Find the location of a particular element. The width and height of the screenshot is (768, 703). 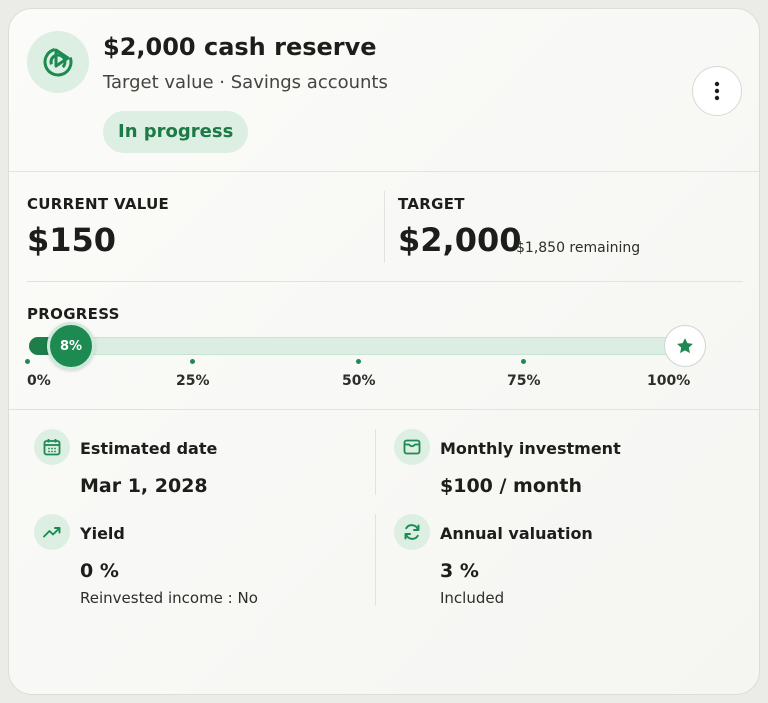

yield-label: Yield is located at coordinates (102, 533).